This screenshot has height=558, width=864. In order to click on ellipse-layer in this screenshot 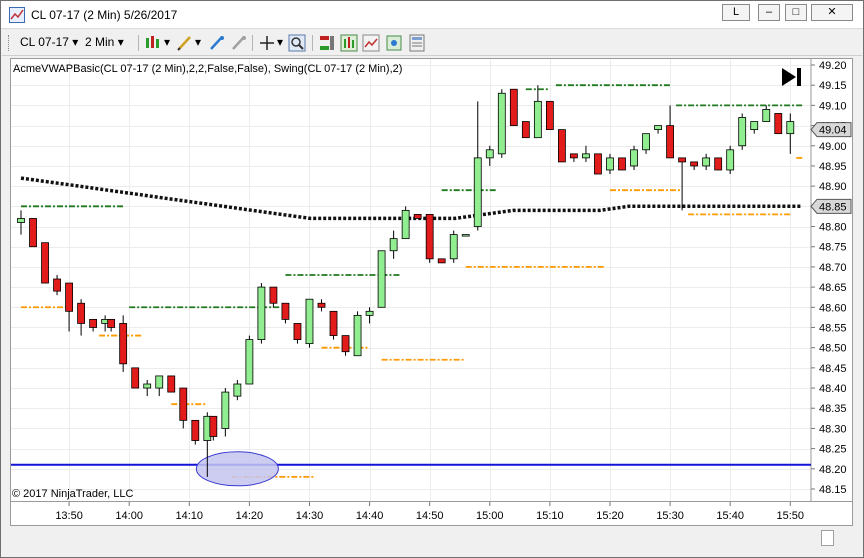, I will do `click(237, 469)`.